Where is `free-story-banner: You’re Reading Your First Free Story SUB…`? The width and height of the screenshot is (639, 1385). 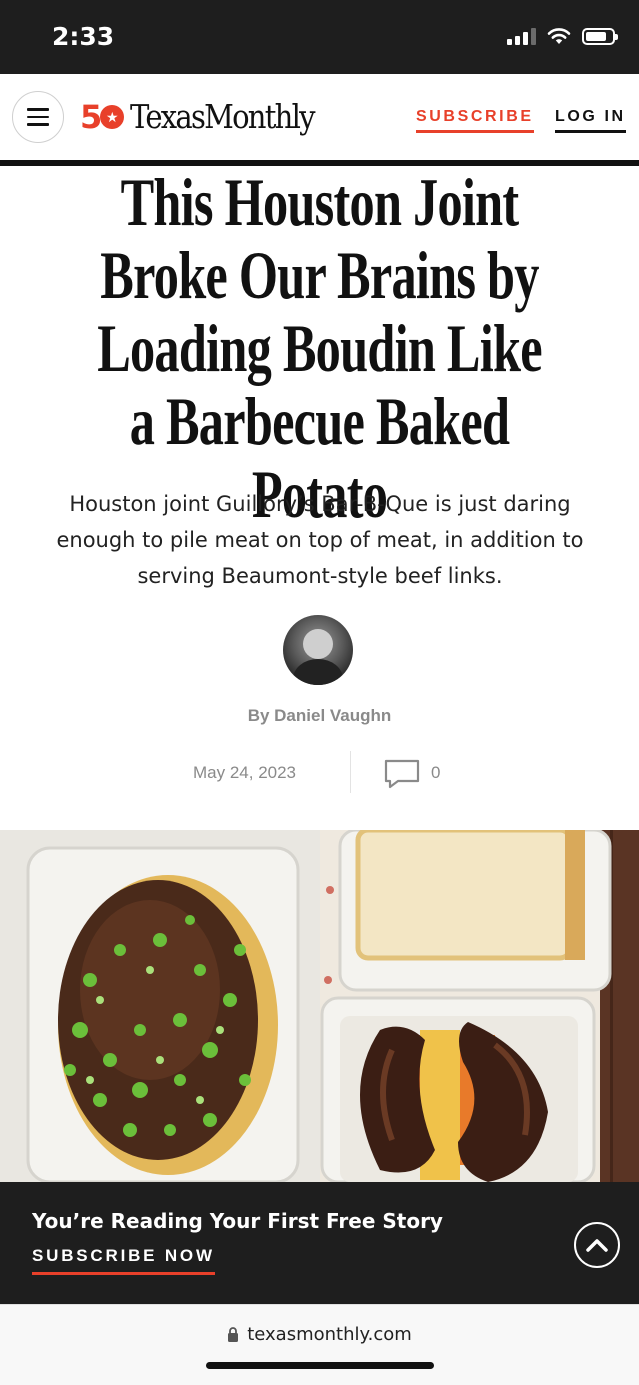
free-story-banner: You’re Reading Your First Free Story SUB… is located at coordinates (319, 1243).